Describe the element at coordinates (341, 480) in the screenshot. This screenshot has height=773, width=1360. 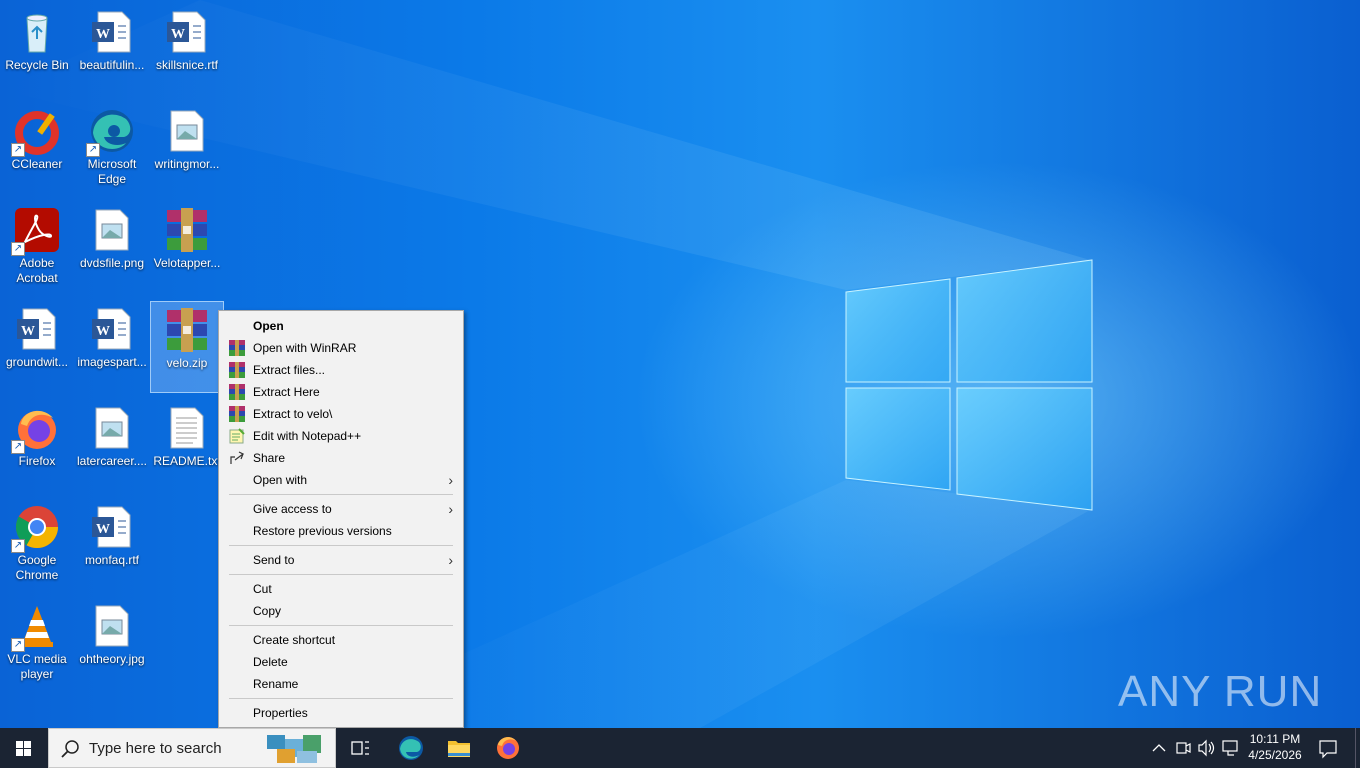
I see `menu-item-open-with: Open with ›` at that location.